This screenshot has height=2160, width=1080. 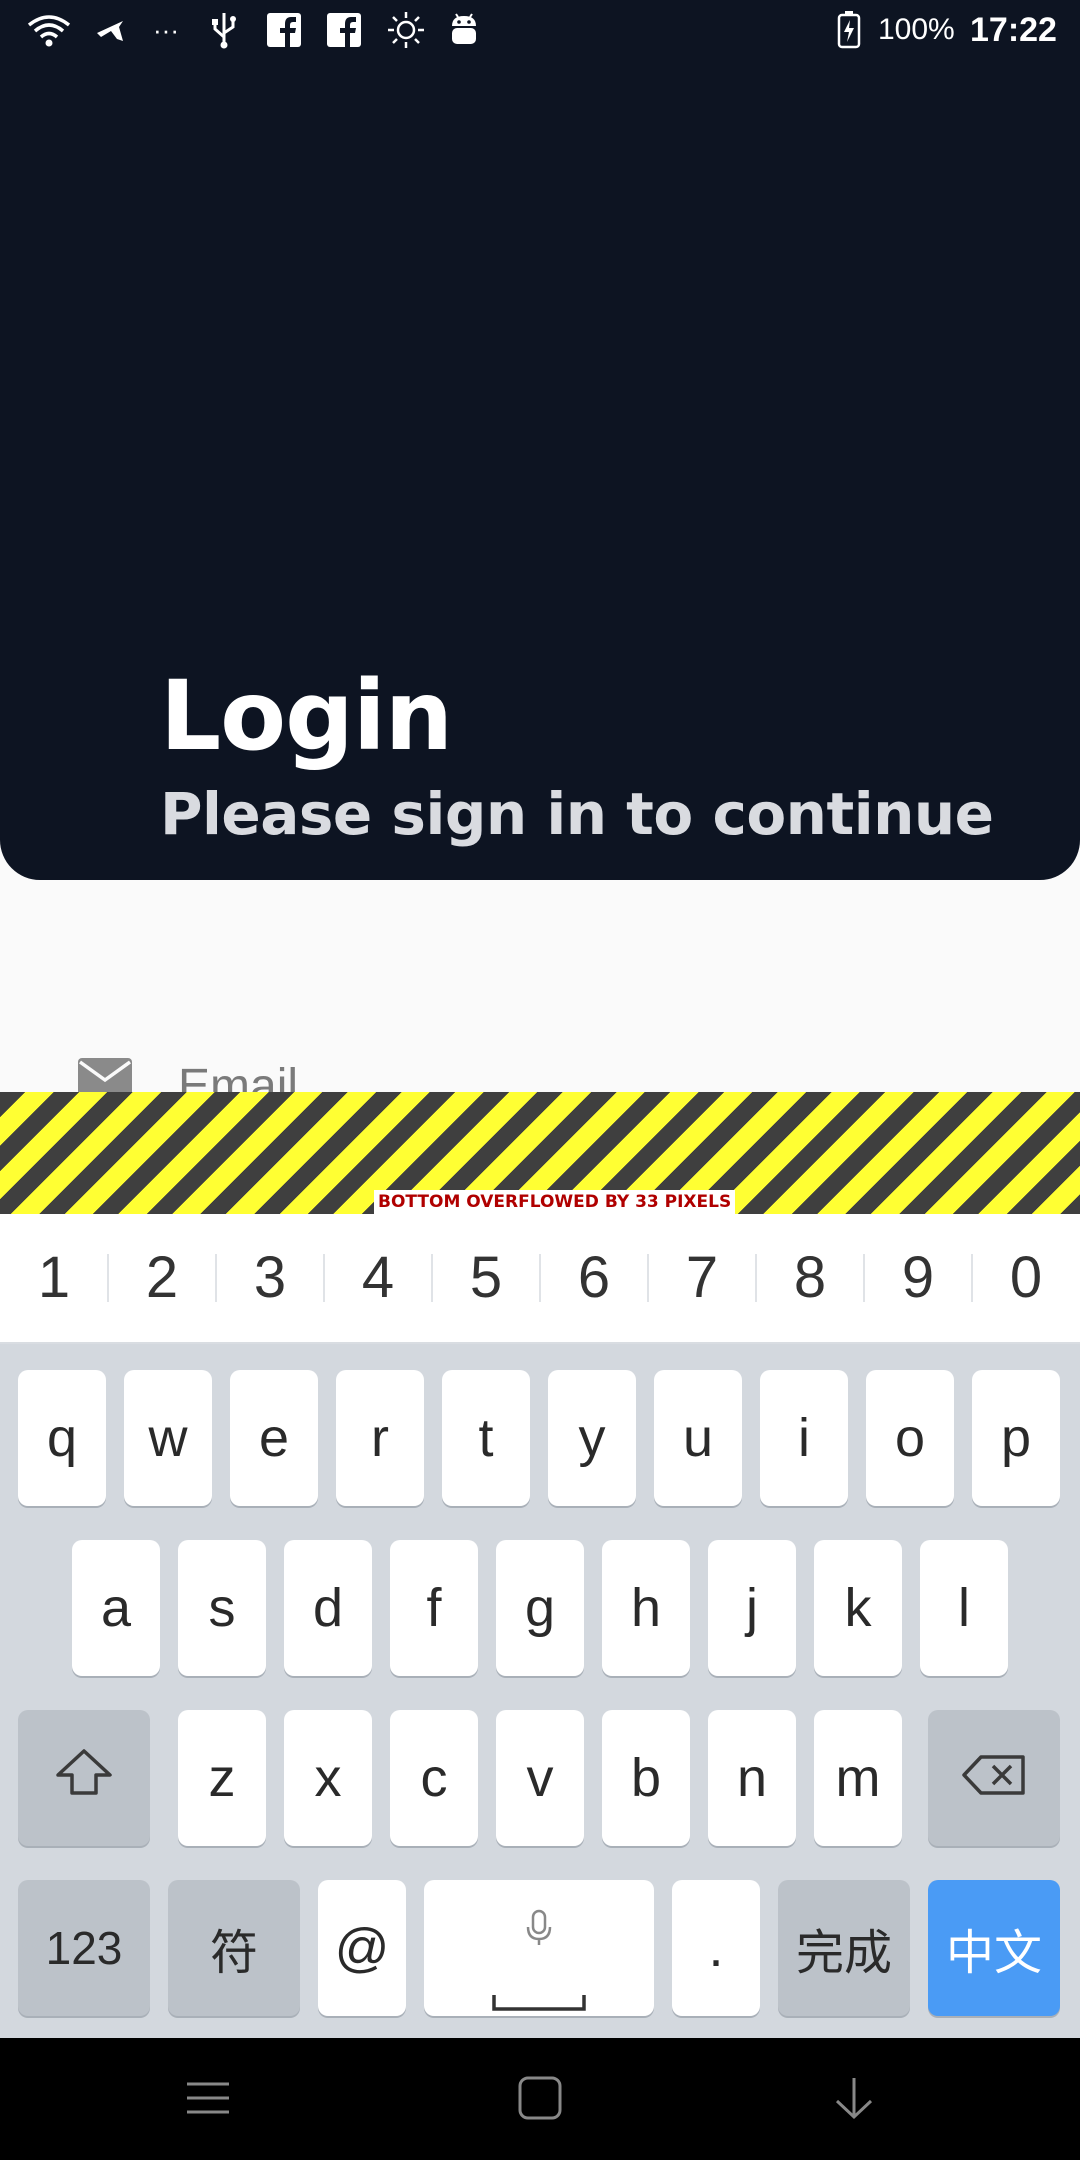 What do you see at coordinates (306, 716) in the screenshot?
I see `page-title: Login` at bounding box center [306, 716].